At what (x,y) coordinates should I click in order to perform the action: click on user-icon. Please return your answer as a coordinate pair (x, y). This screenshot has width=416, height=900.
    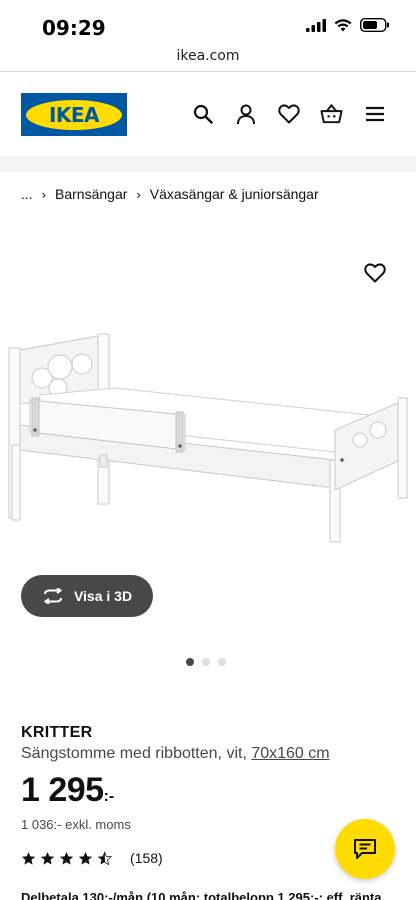
    Looking at the image, I should click on (245, 113).